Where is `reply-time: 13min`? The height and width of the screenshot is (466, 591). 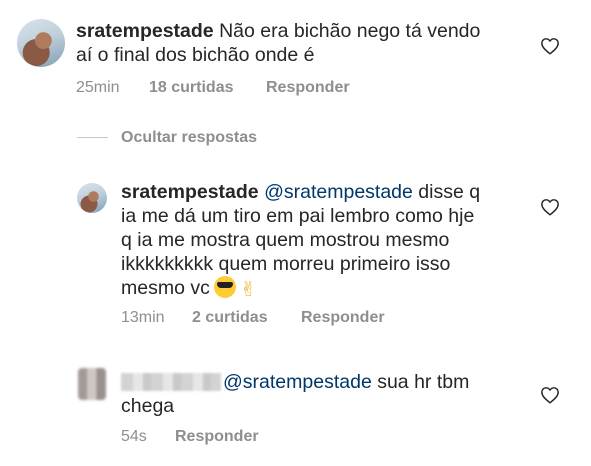 reply-time: 13min is located at coordinates (143, 318).